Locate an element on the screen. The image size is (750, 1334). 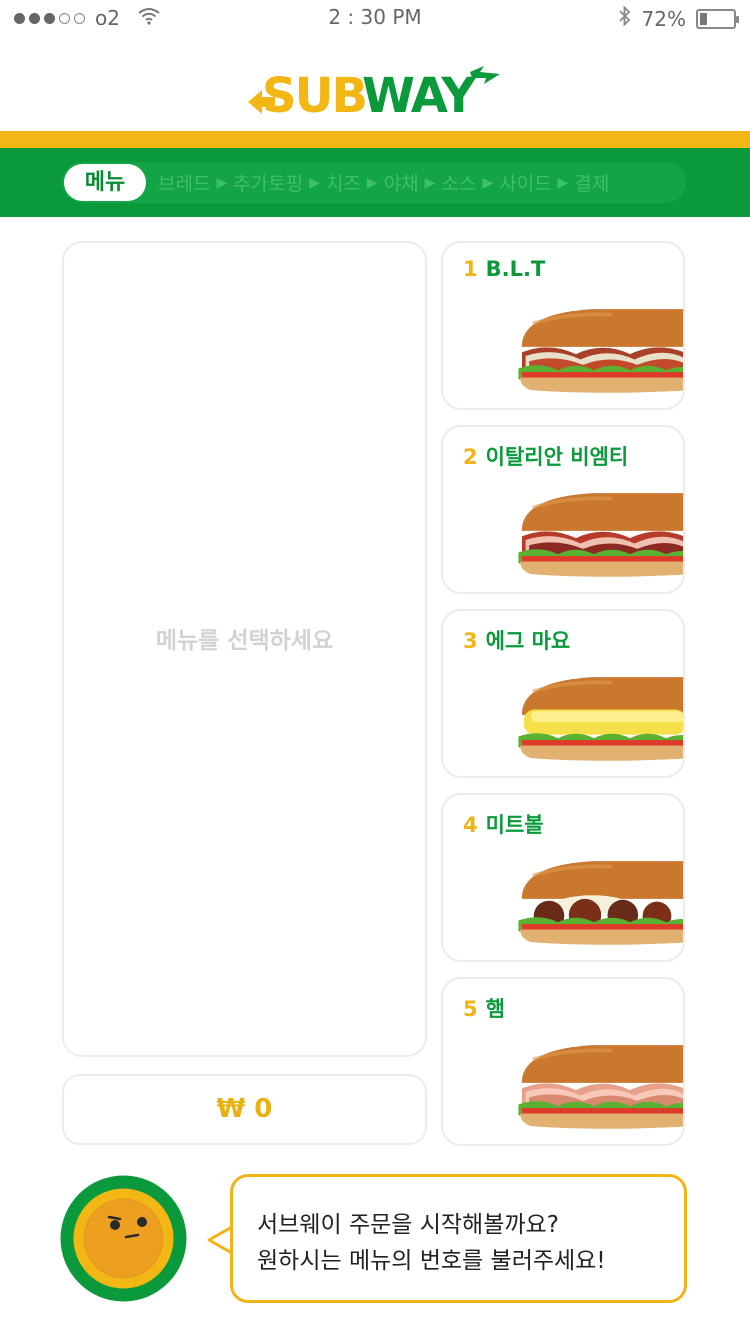
menu-name: 에그 마요 is located at coordinates (528, 641).